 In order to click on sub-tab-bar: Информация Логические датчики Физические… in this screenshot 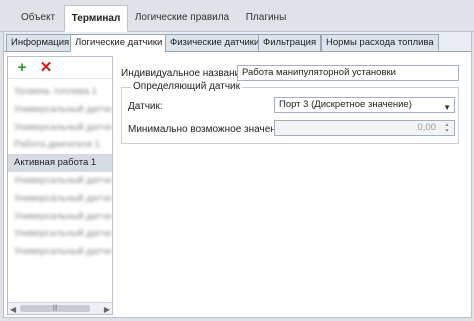, I will do `click(237, 42)`.